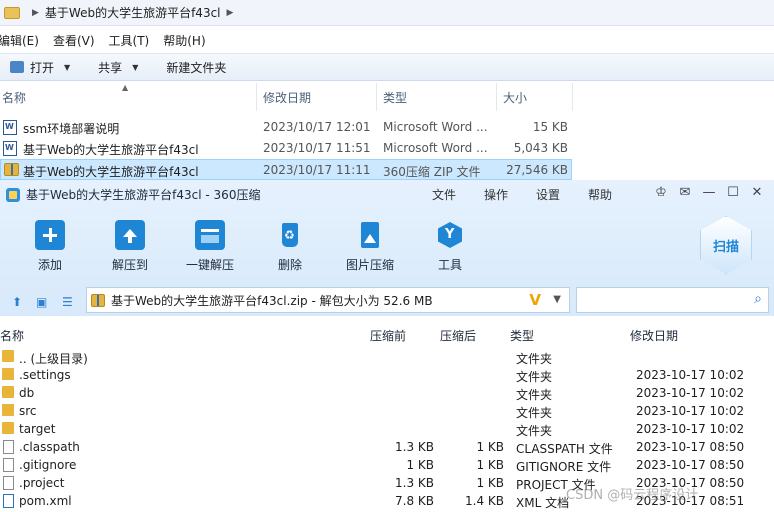  Describe the element at coordinates (387, 357) in the screenshot. I see `zip-row-parent: .. (上级目录) 文件夹` at that location.